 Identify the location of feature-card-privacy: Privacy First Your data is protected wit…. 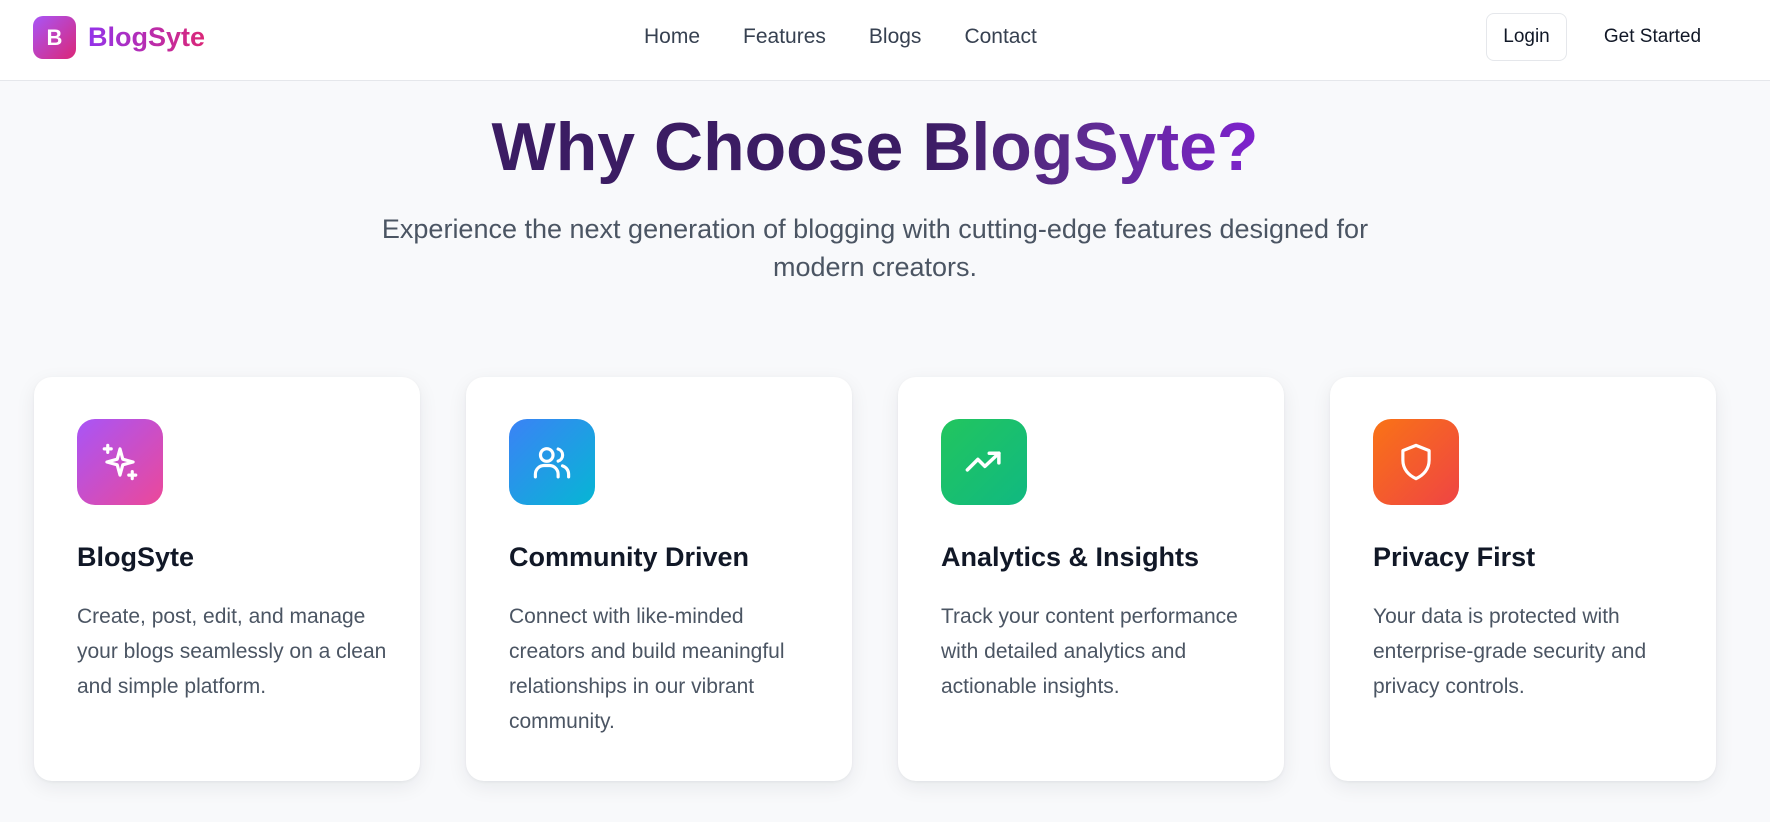
(1523, 579).